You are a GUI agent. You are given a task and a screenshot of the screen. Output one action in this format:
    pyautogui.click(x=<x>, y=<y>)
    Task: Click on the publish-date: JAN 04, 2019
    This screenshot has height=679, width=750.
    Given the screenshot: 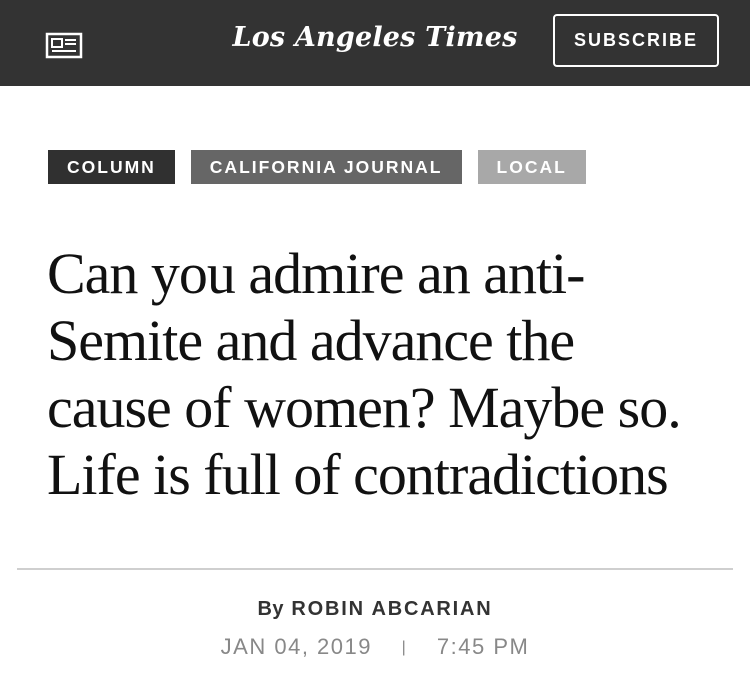 What is the action you would take?
    pyautogui.click(x=296, y=646)
    